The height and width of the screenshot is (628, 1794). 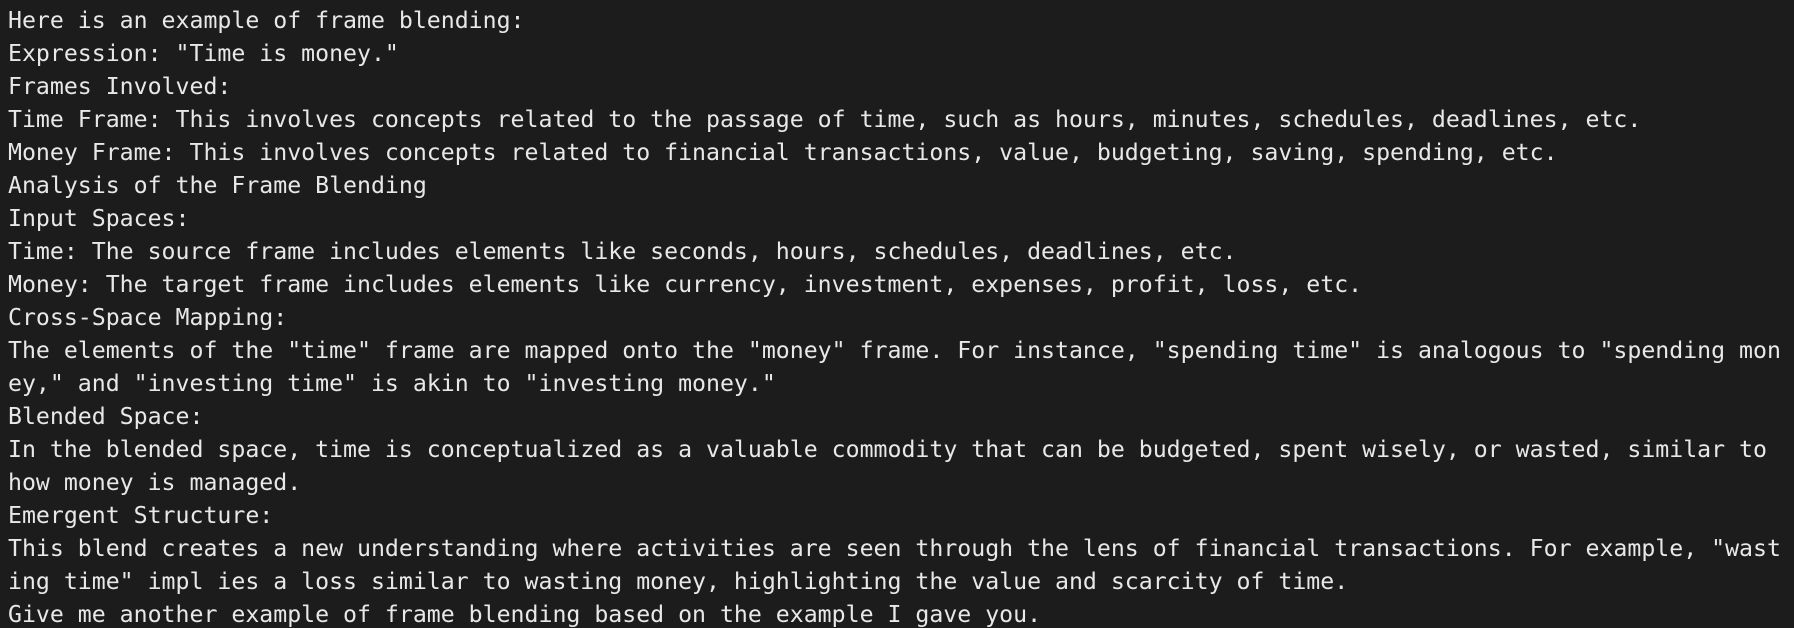 I want to click on terminal-line: Frames Involved:, so click(x=120, y=86).